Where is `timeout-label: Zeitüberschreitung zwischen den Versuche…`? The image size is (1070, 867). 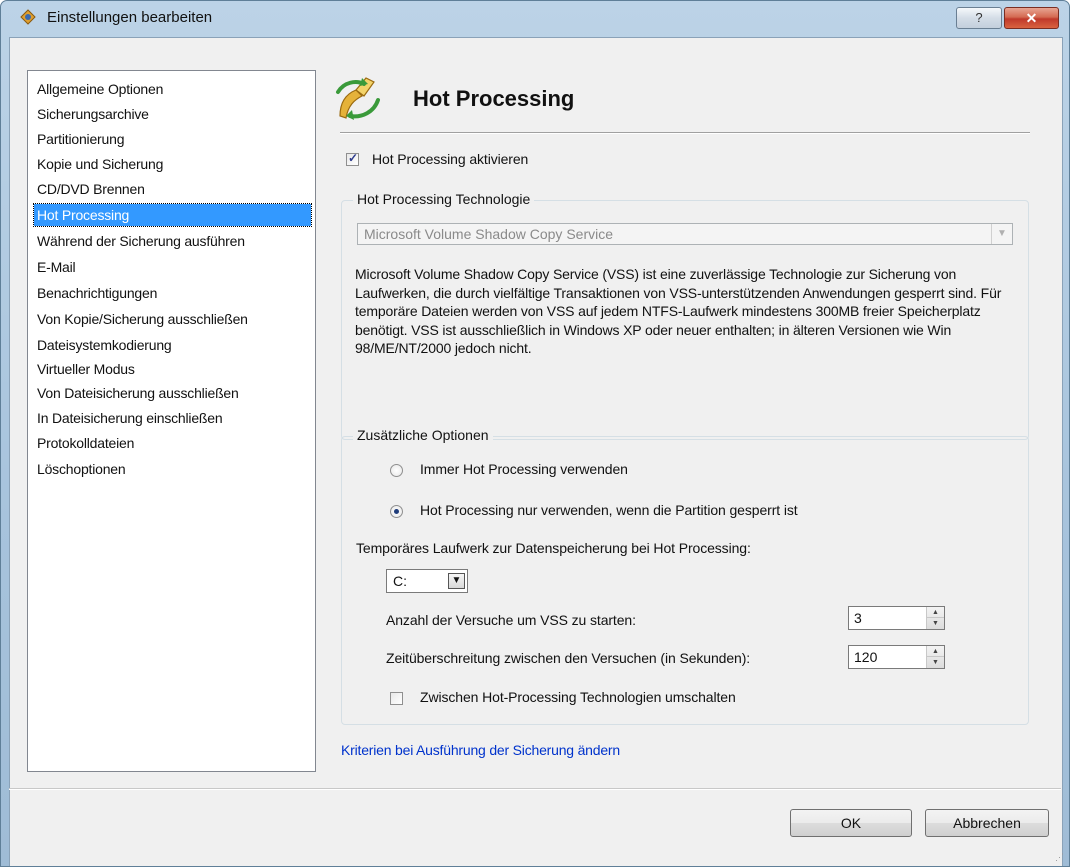
timeout-label: Zeitüberschreitung zwischen den Versuche… is located at coordinates (568, 658).